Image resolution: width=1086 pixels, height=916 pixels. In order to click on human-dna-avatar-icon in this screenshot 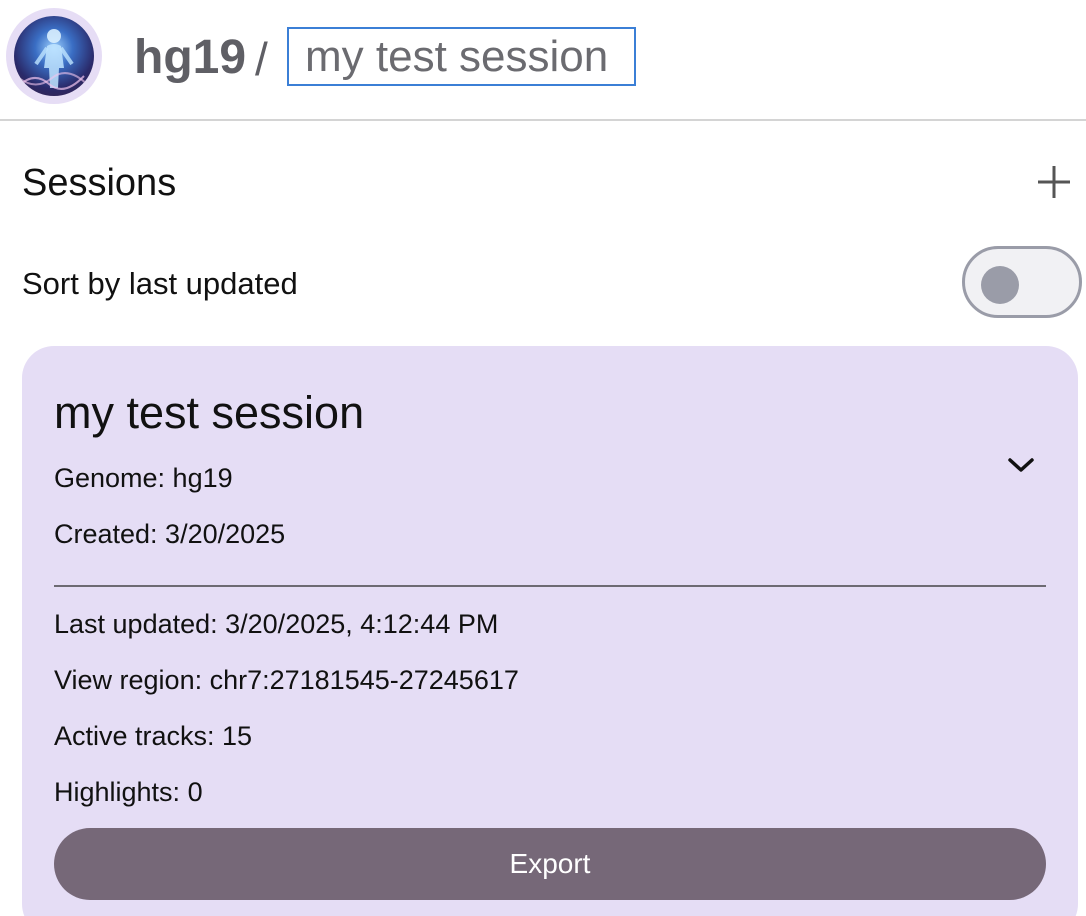, I will do `click(54, 56)`.